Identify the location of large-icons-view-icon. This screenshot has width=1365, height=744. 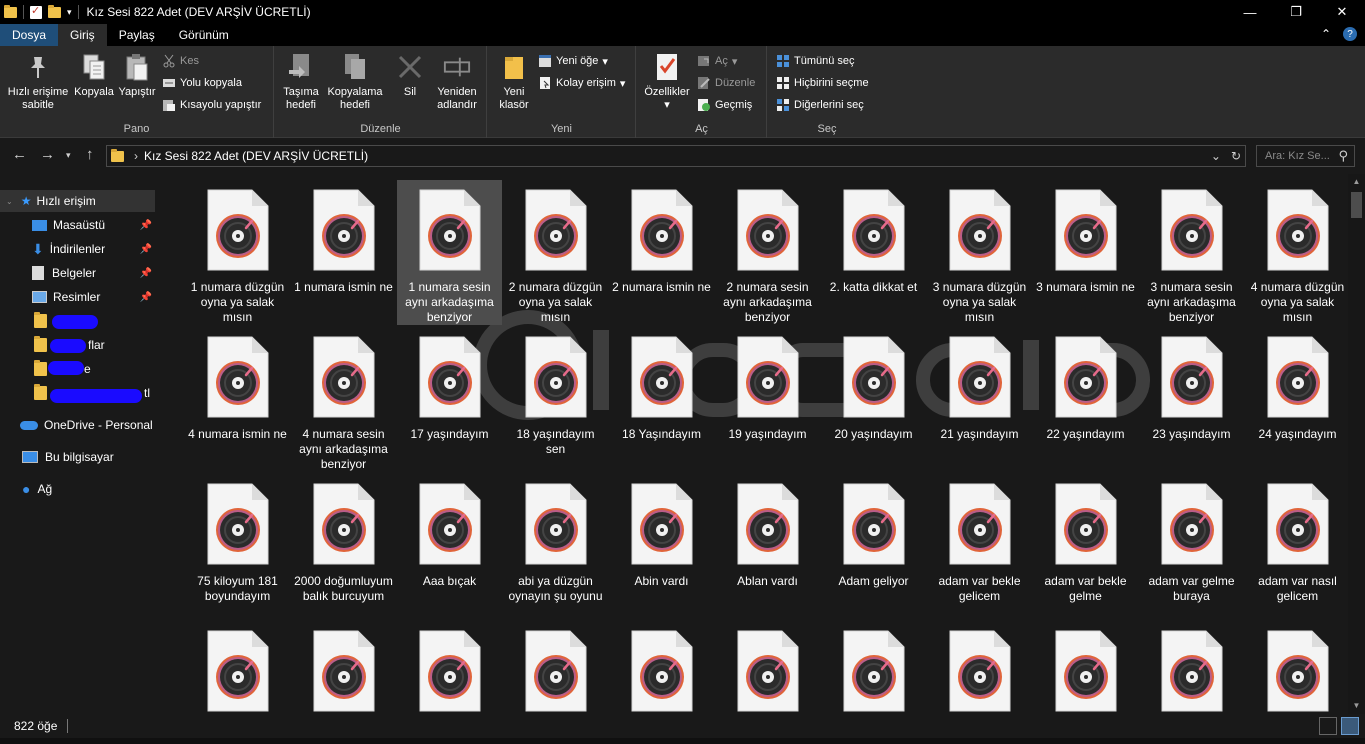
(1350, 726).